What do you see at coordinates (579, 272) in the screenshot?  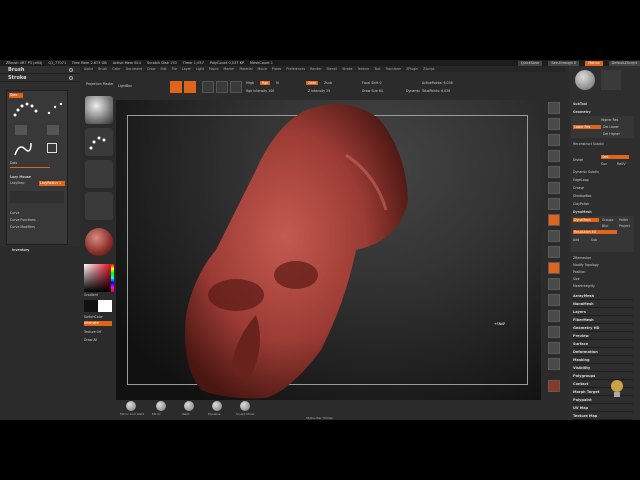 I see `position-item: Position` at bounding box center [579, 272].